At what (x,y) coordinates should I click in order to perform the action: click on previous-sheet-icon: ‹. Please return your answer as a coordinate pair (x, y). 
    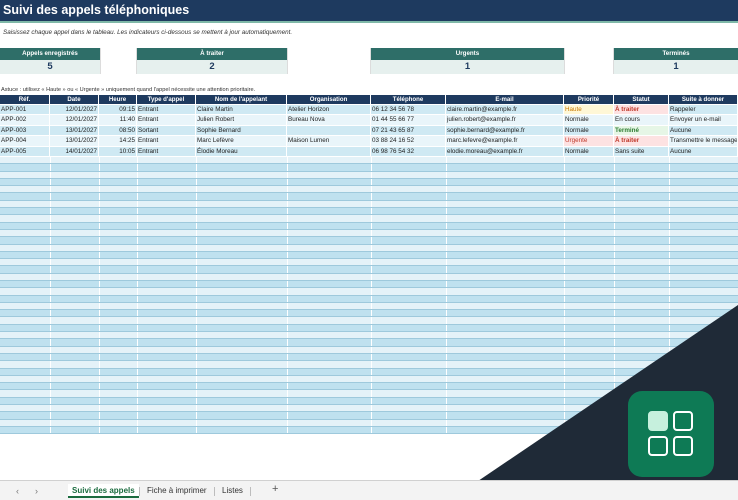
    Looking at the image, I should click on (17, 491).